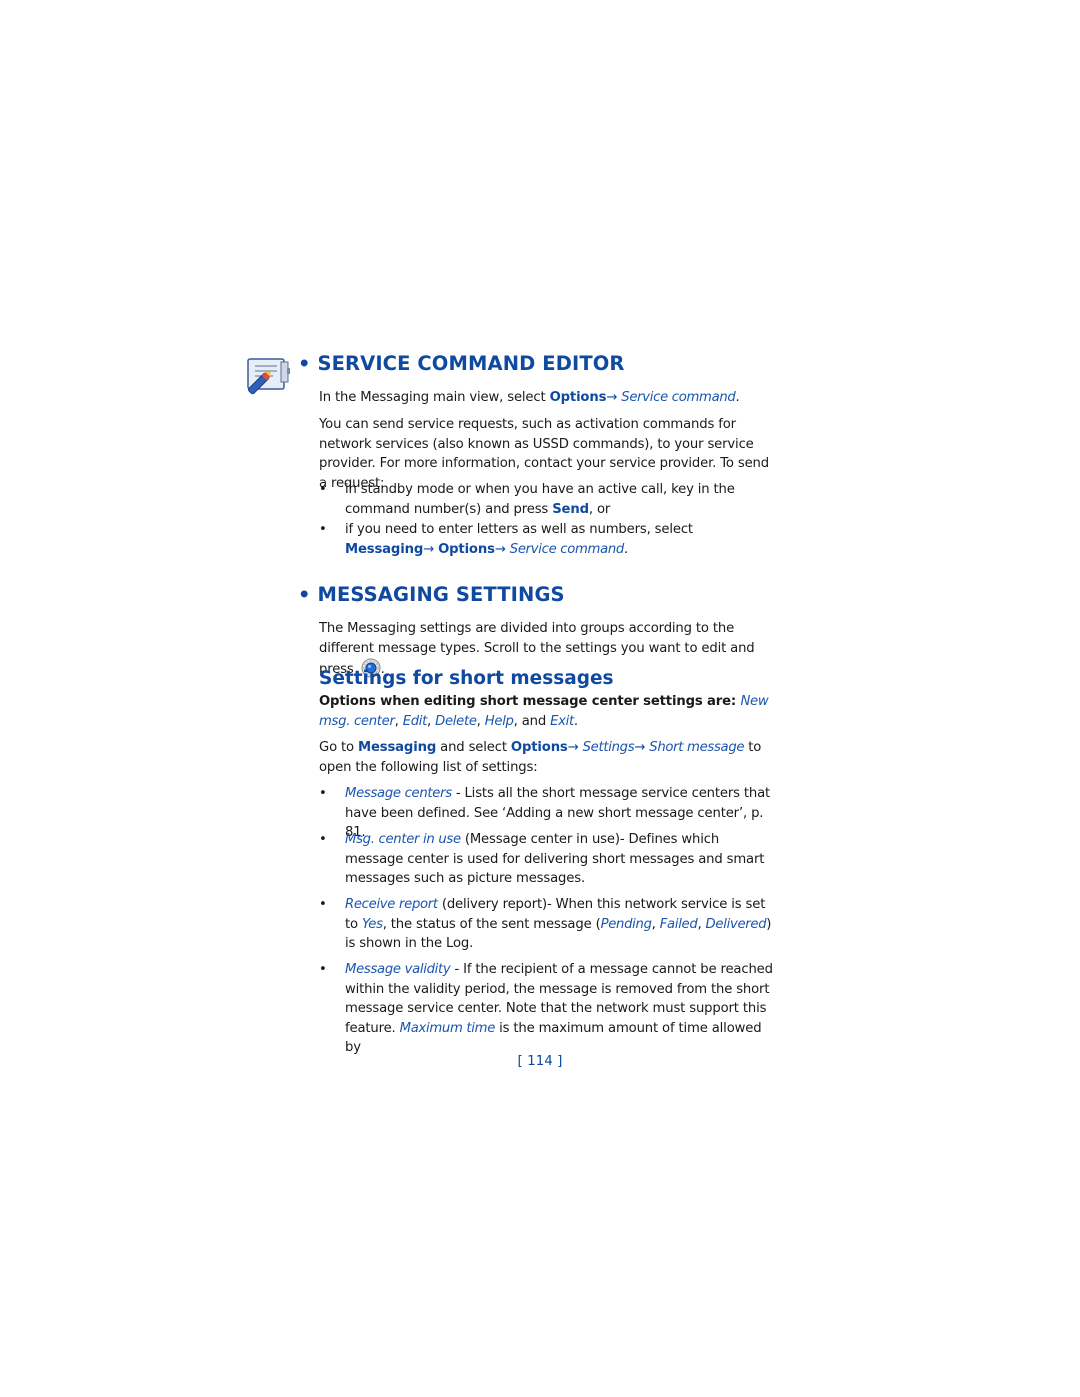 Image resolution: width=1080 pixels, height=1397 pixels. I want to click on service-command-editor-icon, so click(268, 376).